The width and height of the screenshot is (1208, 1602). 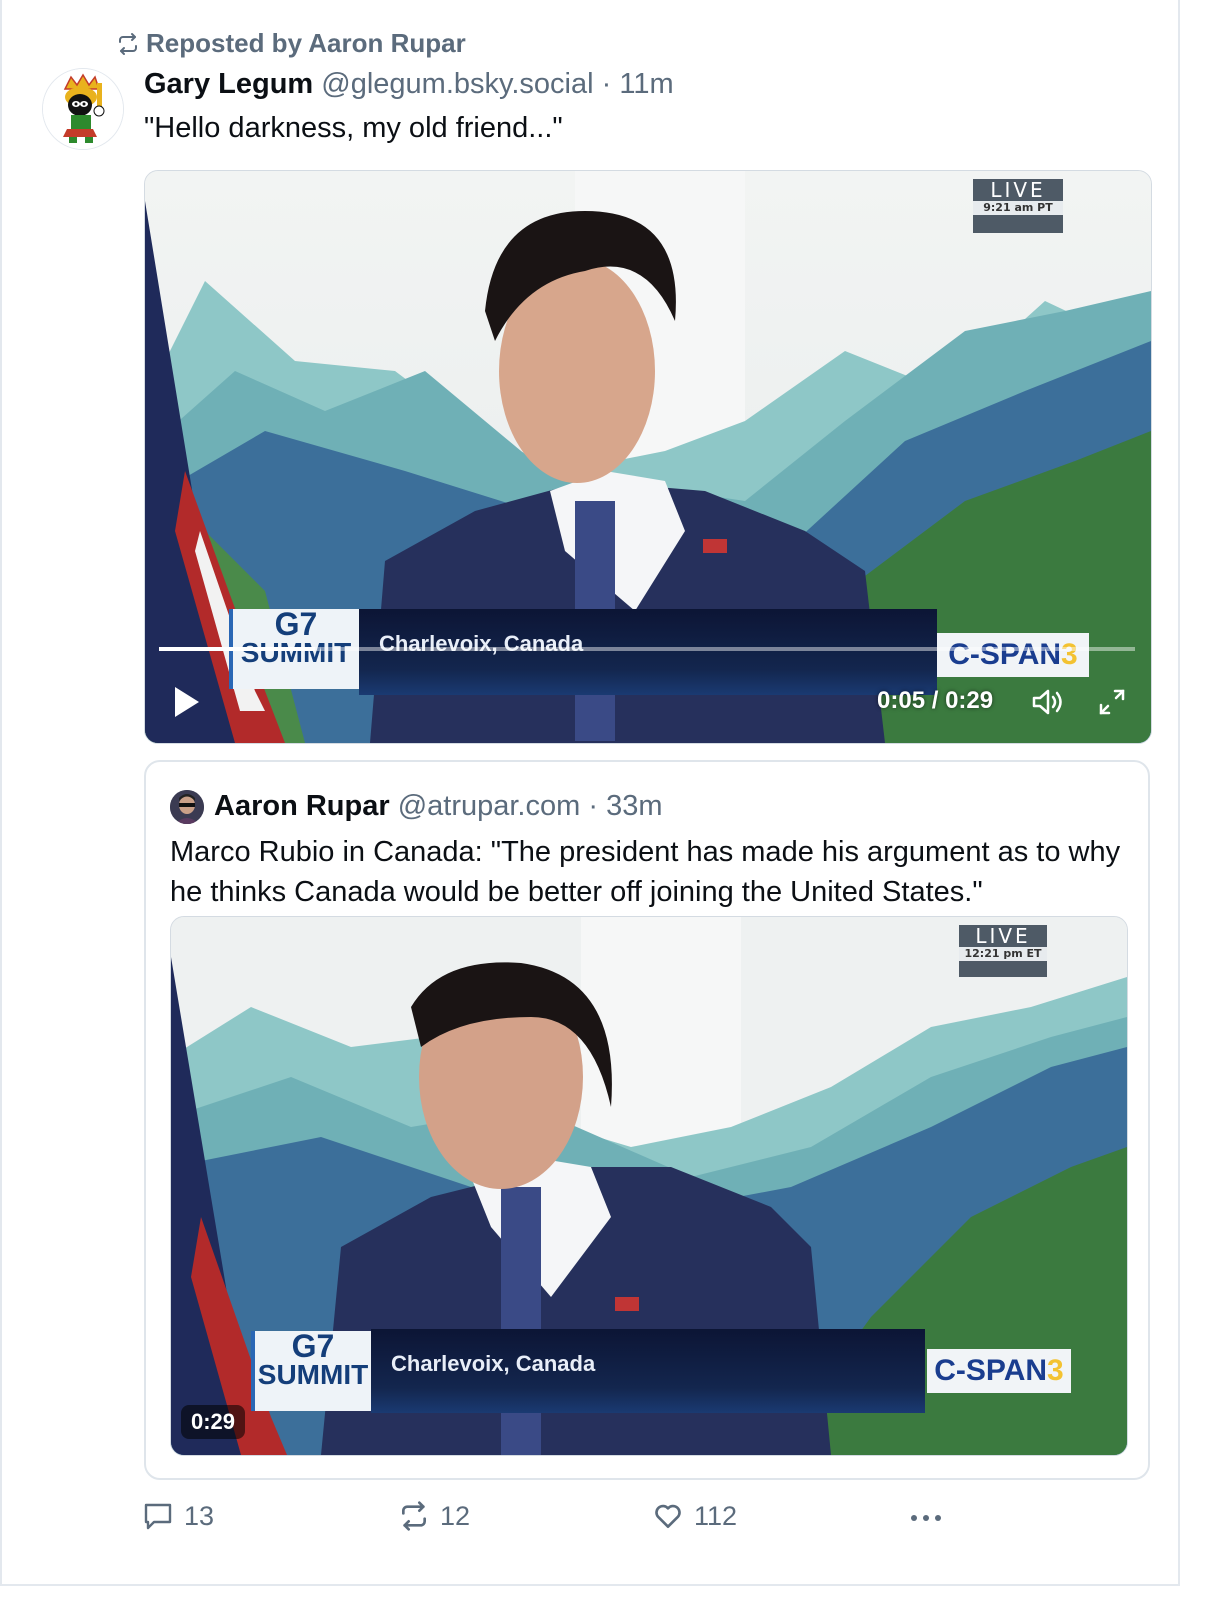 I want to click on like-button: 112, so click(x=694, y=1516).